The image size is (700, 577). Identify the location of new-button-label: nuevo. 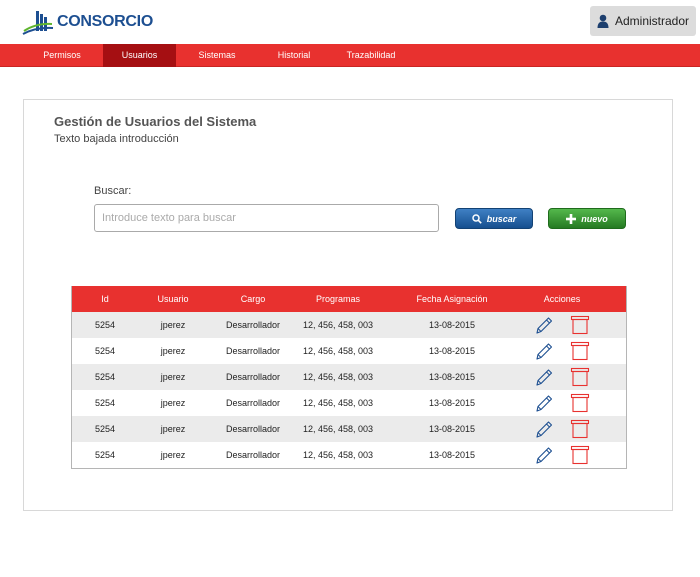
(594, 218).